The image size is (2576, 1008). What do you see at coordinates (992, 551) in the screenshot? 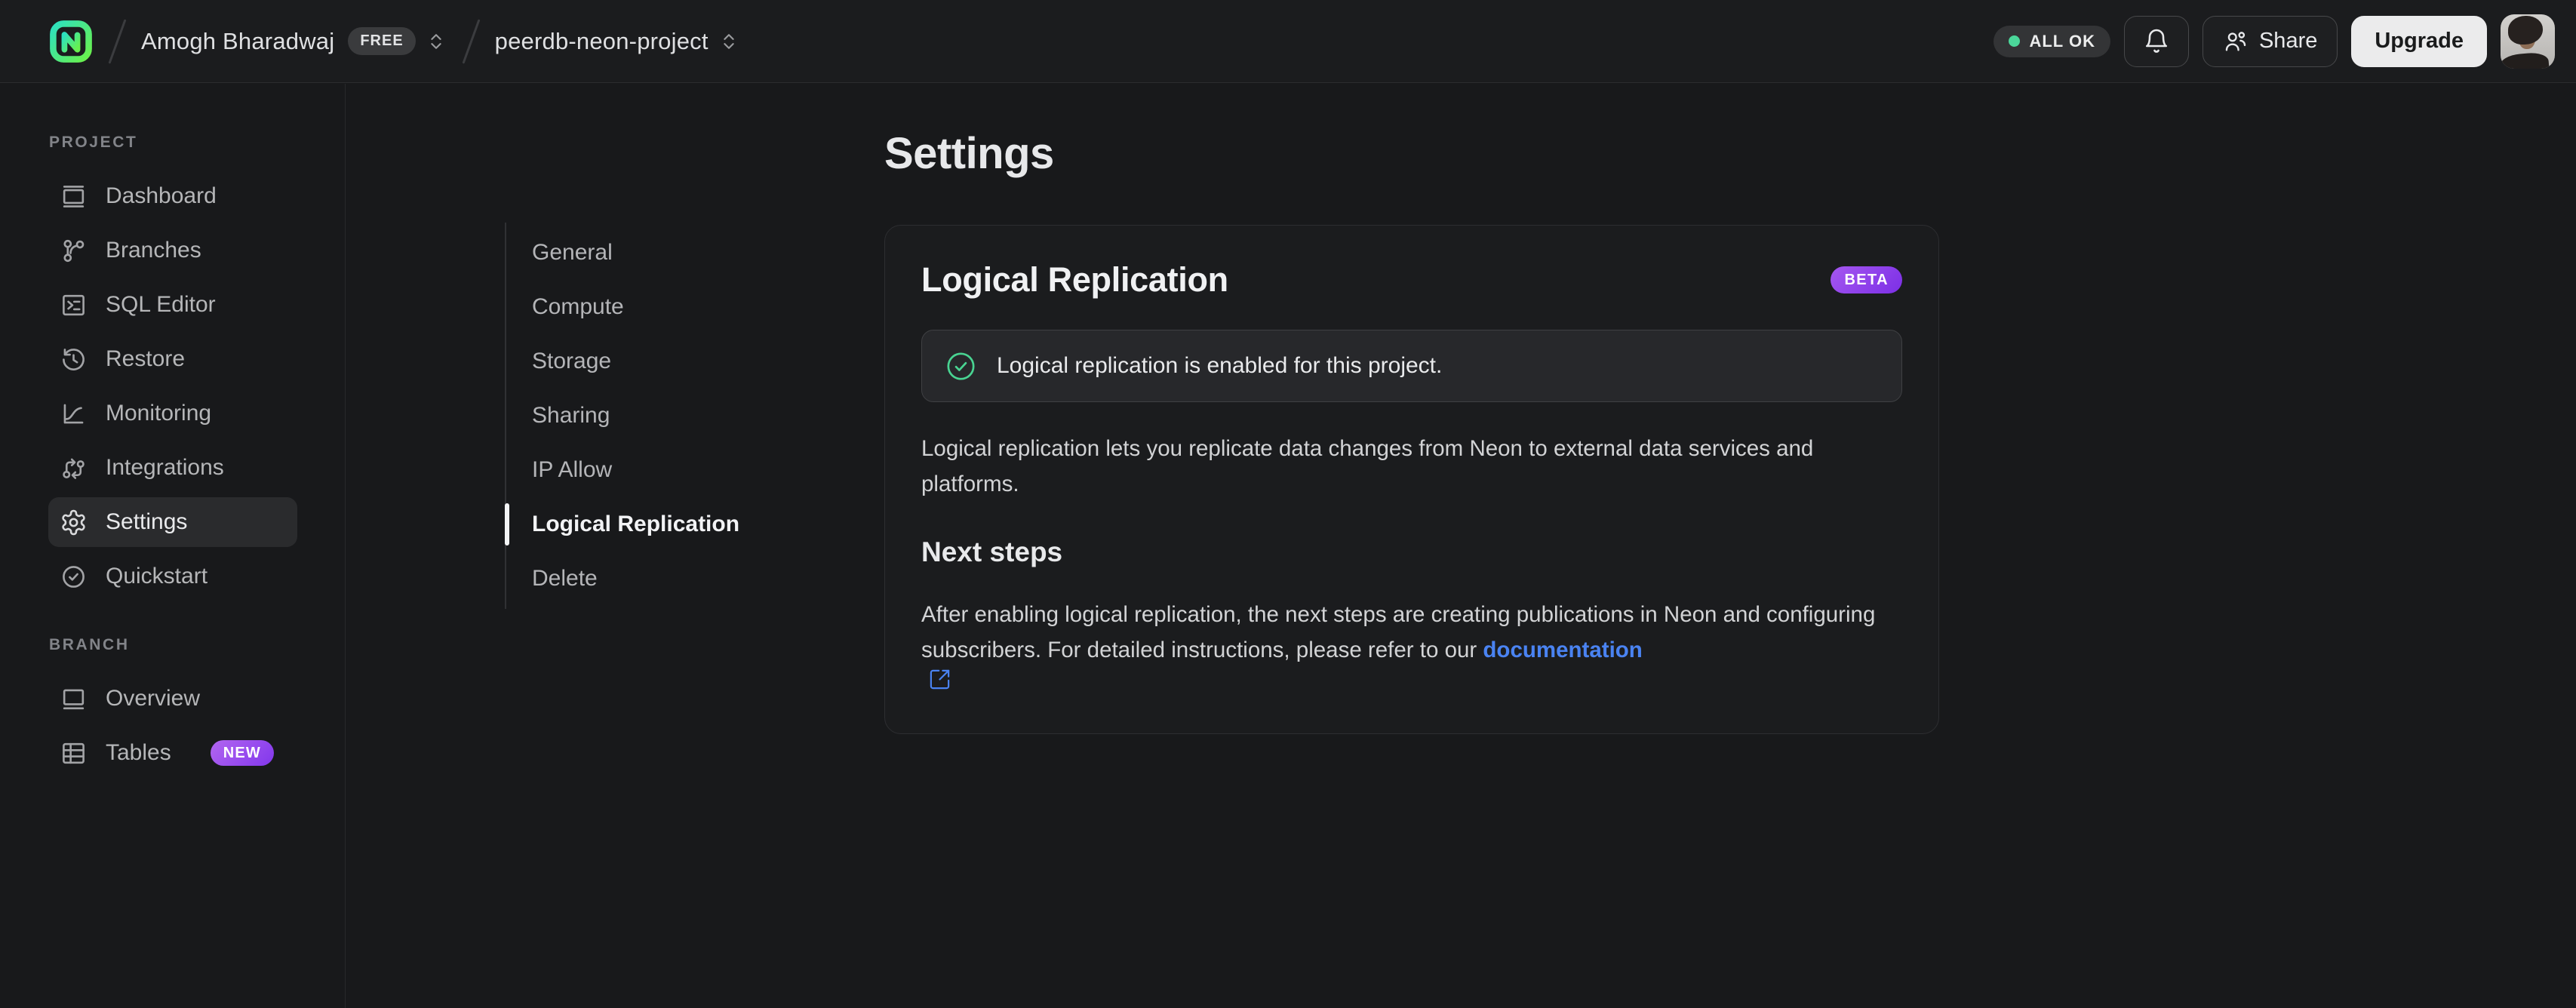
I see `next-steps-title: Next steps` at bounding box center [992, 551].